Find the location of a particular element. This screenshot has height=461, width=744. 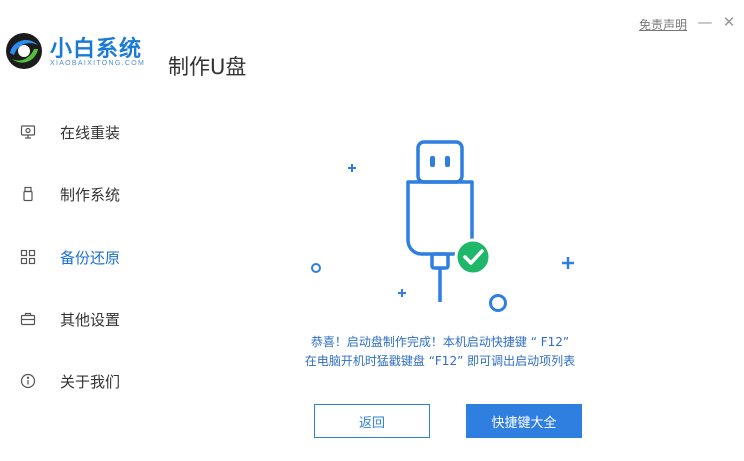

sidebar-item-label: 其他设置 is located at coordinates (90, 319).